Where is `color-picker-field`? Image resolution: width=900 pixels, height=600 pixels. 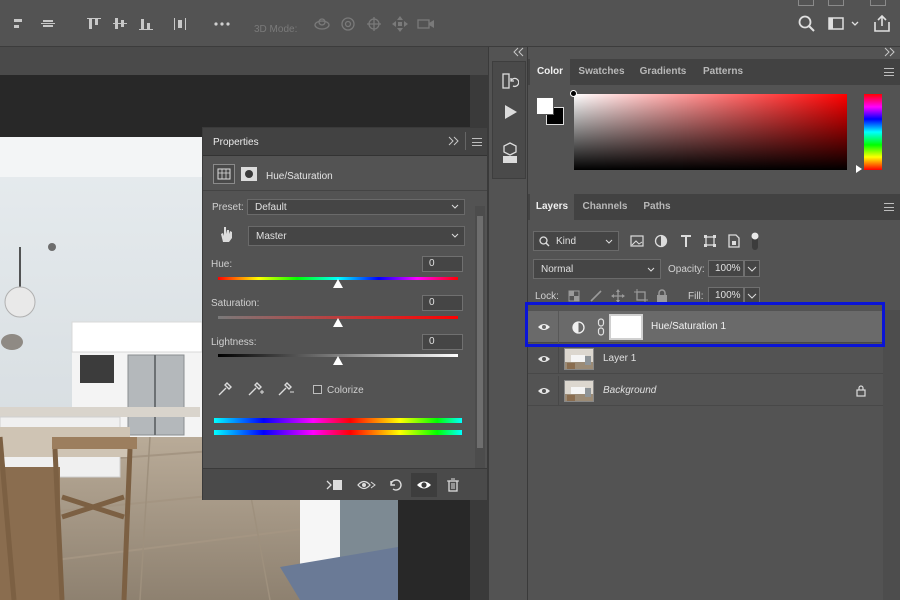 color-picker-field is located at coordinates (708, 130).